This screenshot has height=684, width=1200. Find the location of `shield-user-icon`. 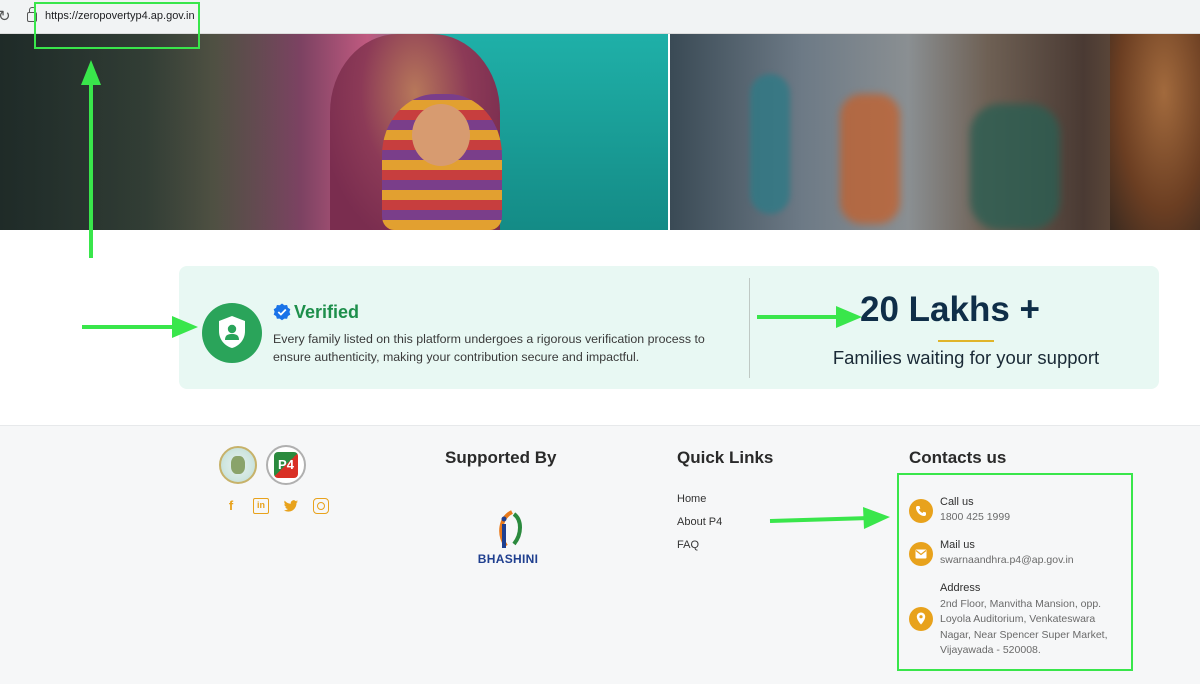

shield-user-icon is located at coordinates (232, 332).